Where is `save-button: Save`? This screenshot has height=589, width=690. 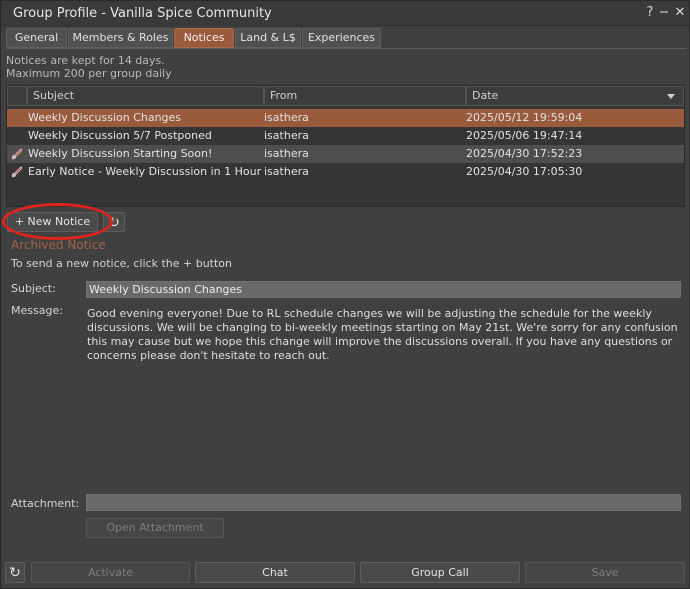 save-button: Save is located at coordinates (605, 572).